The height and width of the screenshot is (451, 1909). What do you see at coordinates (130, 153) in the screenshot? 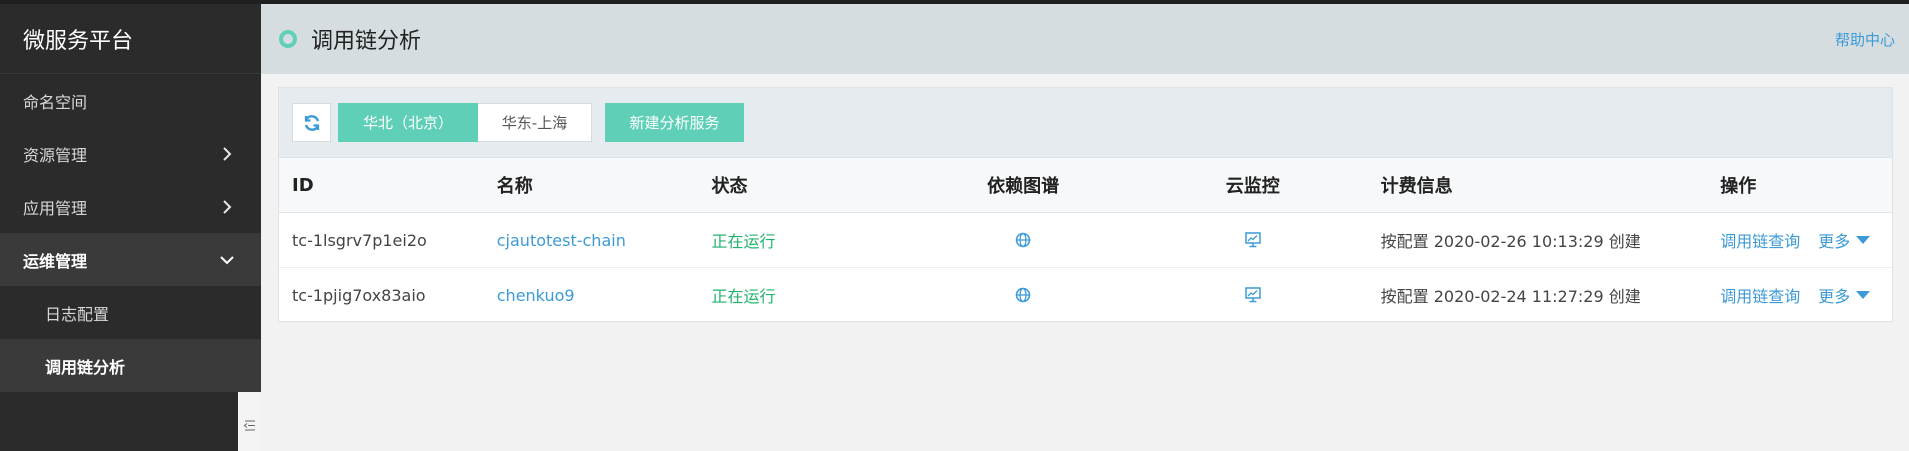
I see `sidebar-item-resource: 资源管理` at bounding box center [130, 153].